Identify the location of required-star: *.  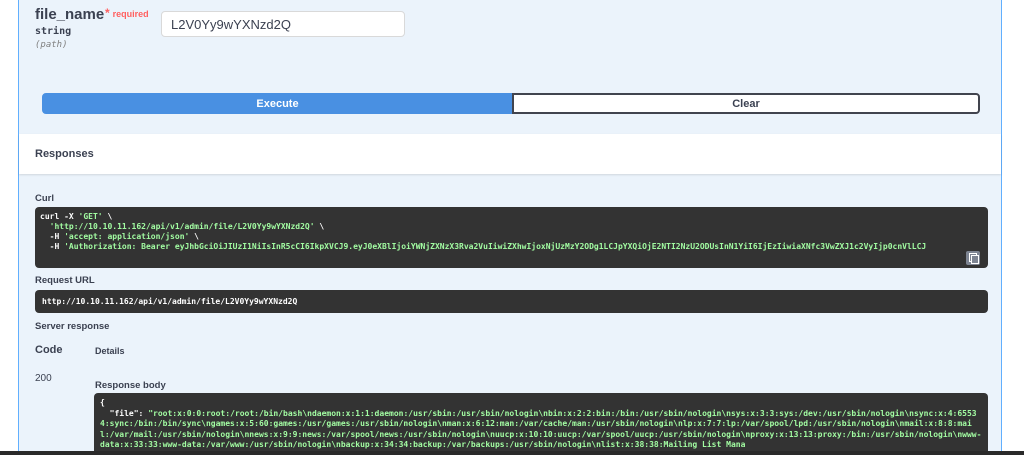
(107, 13).